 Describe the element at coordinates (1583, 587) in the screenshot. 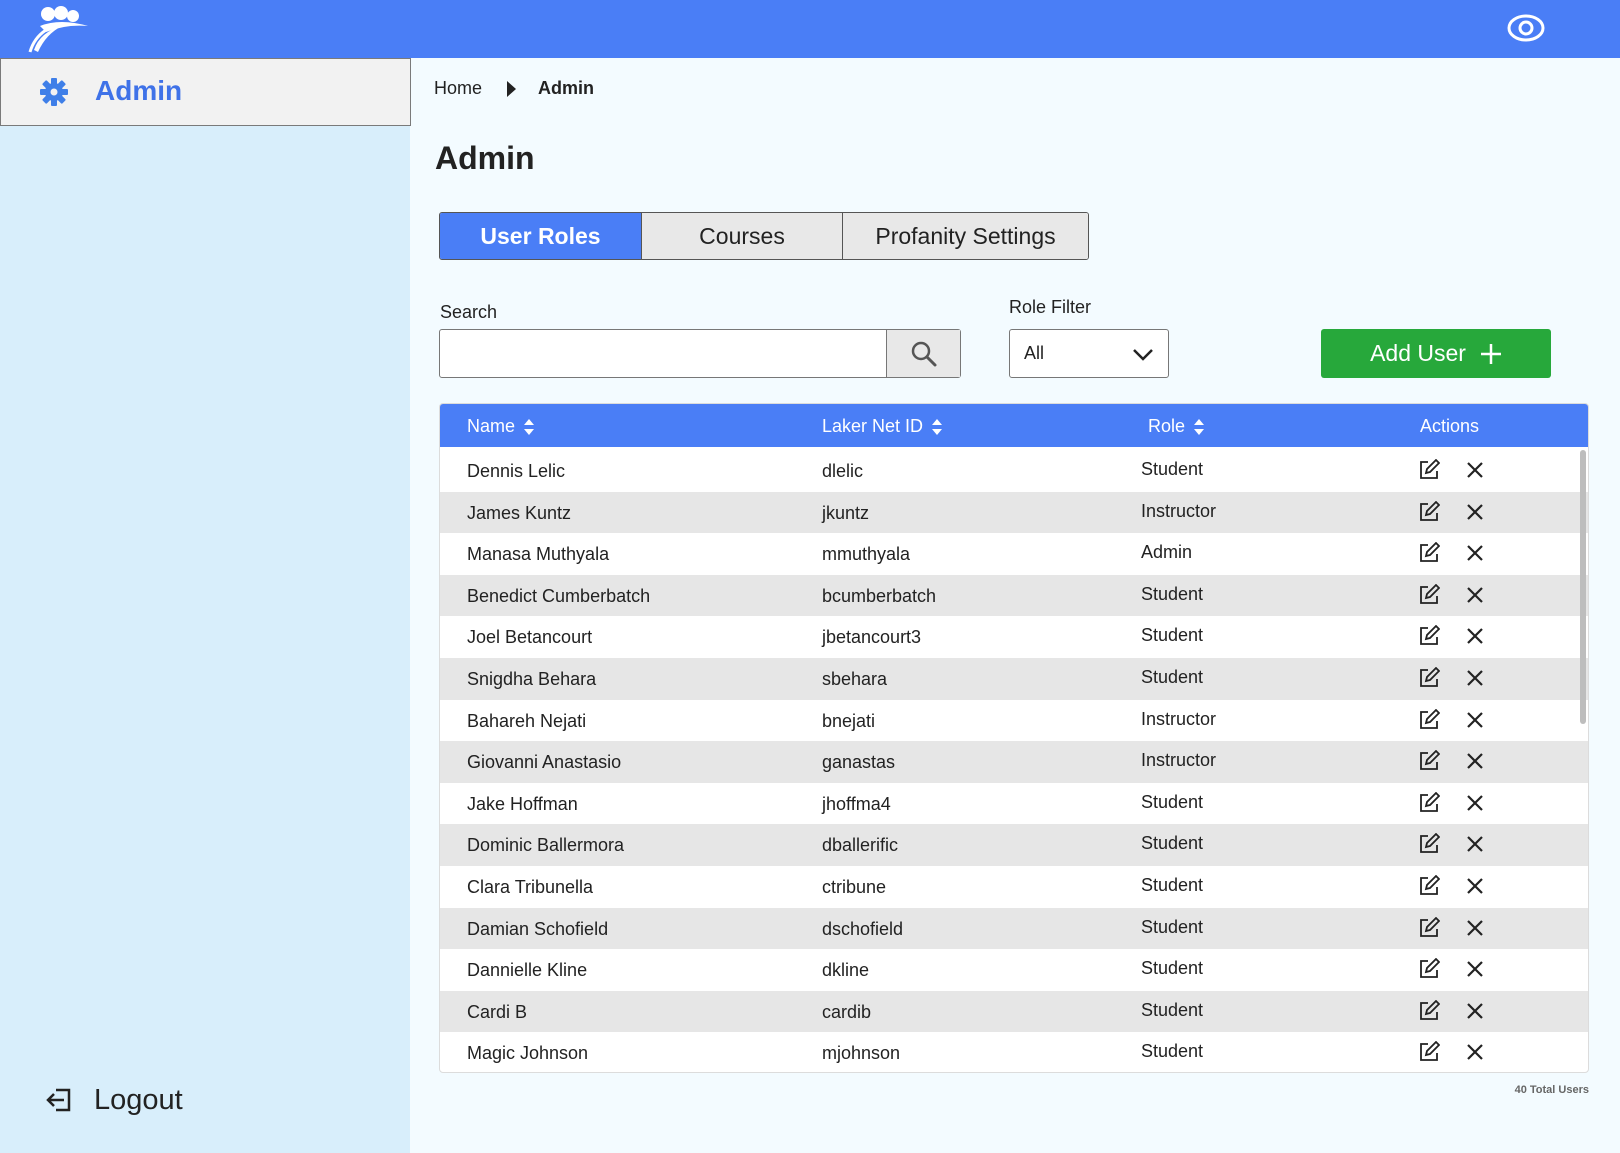

I see `table-scrollbar` at that location.